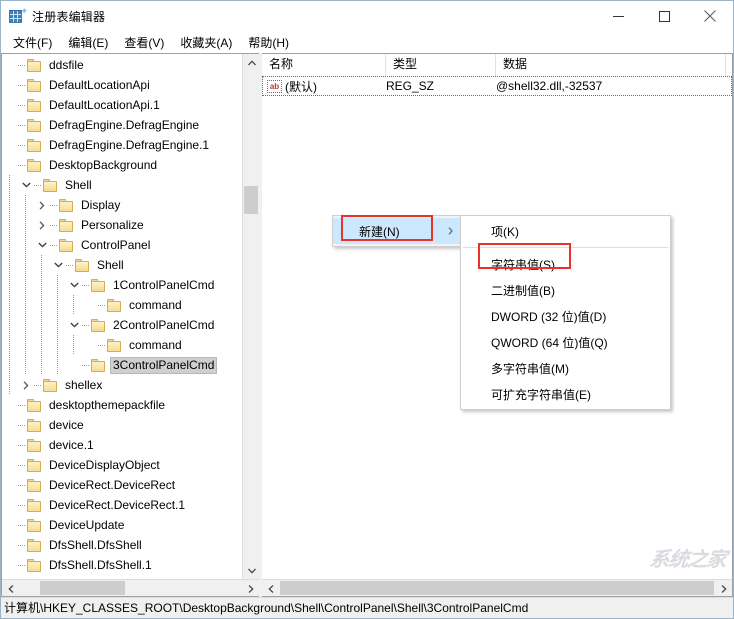  I want to click on submenu-item-label: 字符串值(S), so click(523, 264).